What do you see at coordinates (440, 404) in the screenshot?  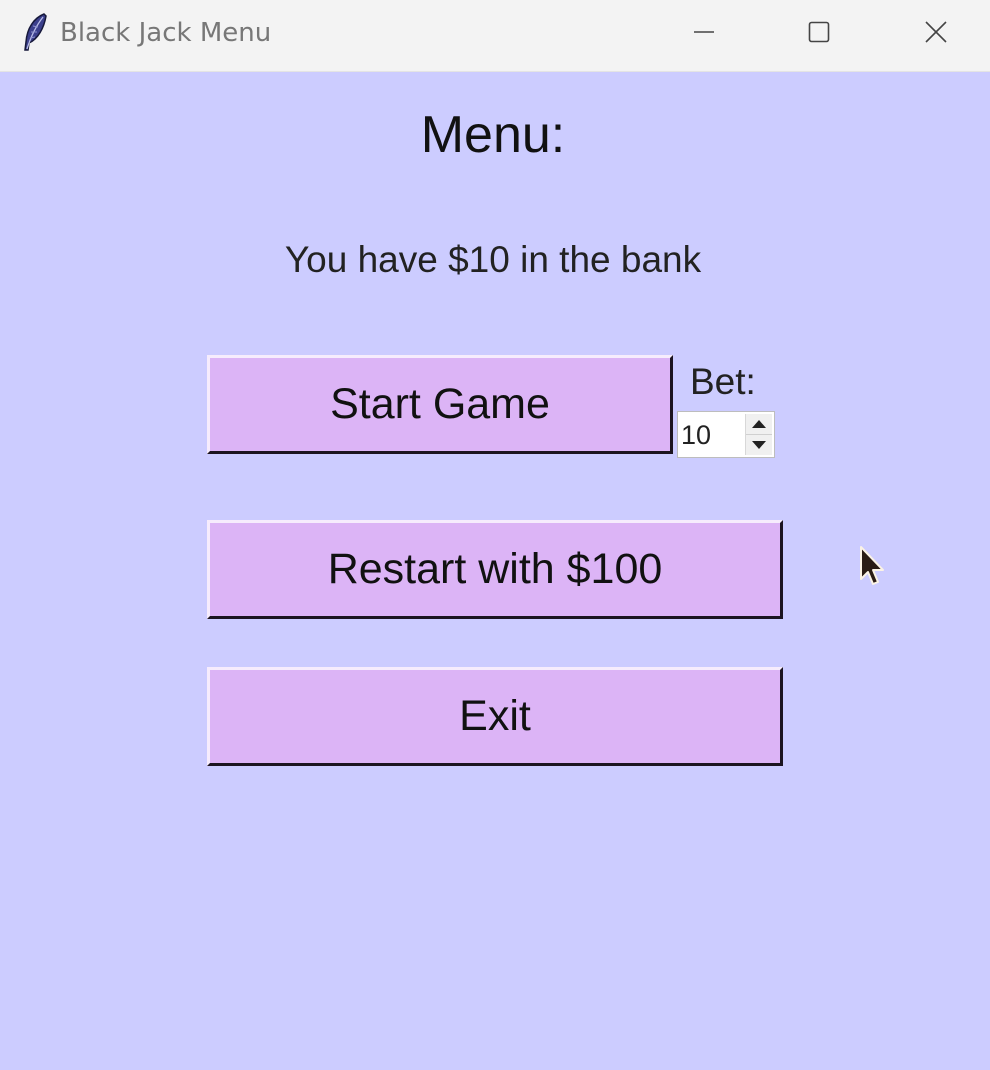 I see `start-game-button: Start Game` at bounding box center [440, 404].